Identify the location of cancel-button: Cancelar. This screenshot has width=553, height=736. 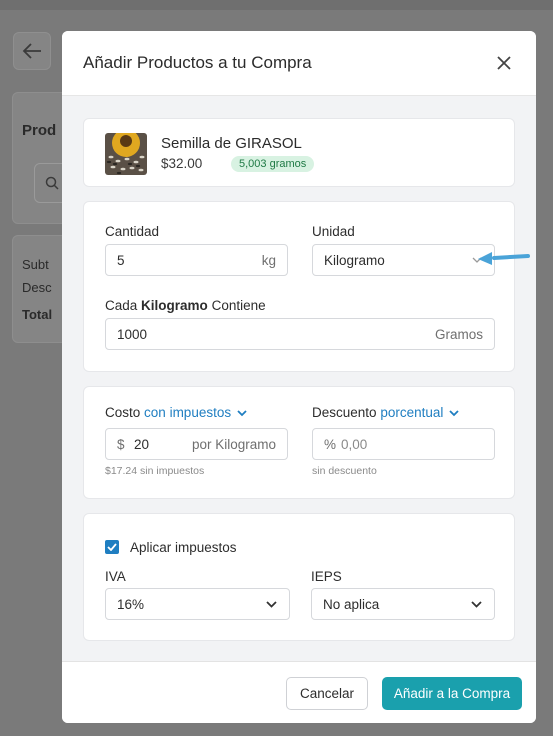
(327, 693).